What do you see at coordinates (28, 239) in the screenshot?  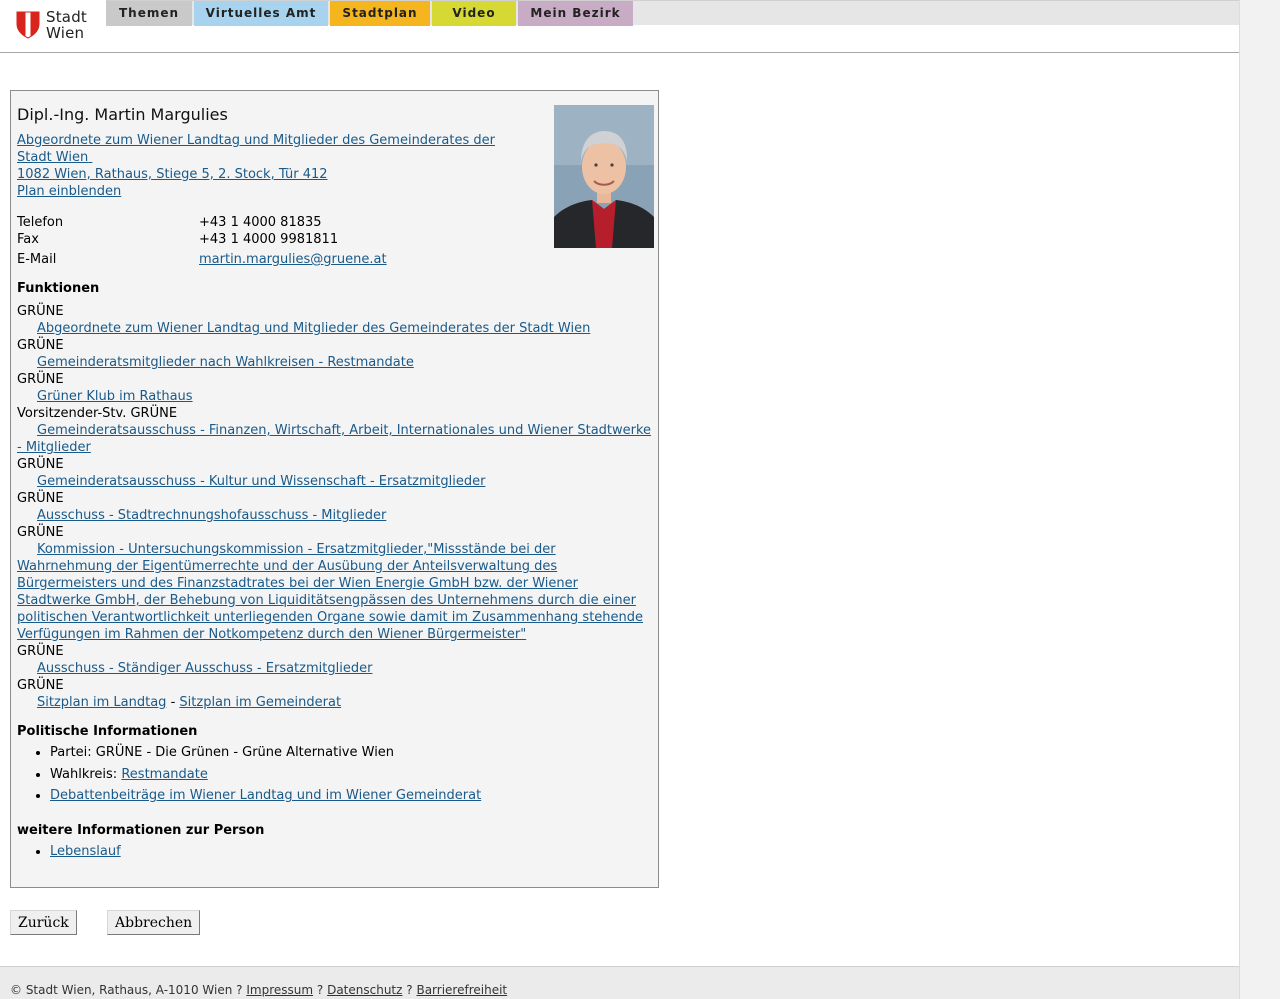 I see `fax-label: Fax` at bounding box center [28, 239].